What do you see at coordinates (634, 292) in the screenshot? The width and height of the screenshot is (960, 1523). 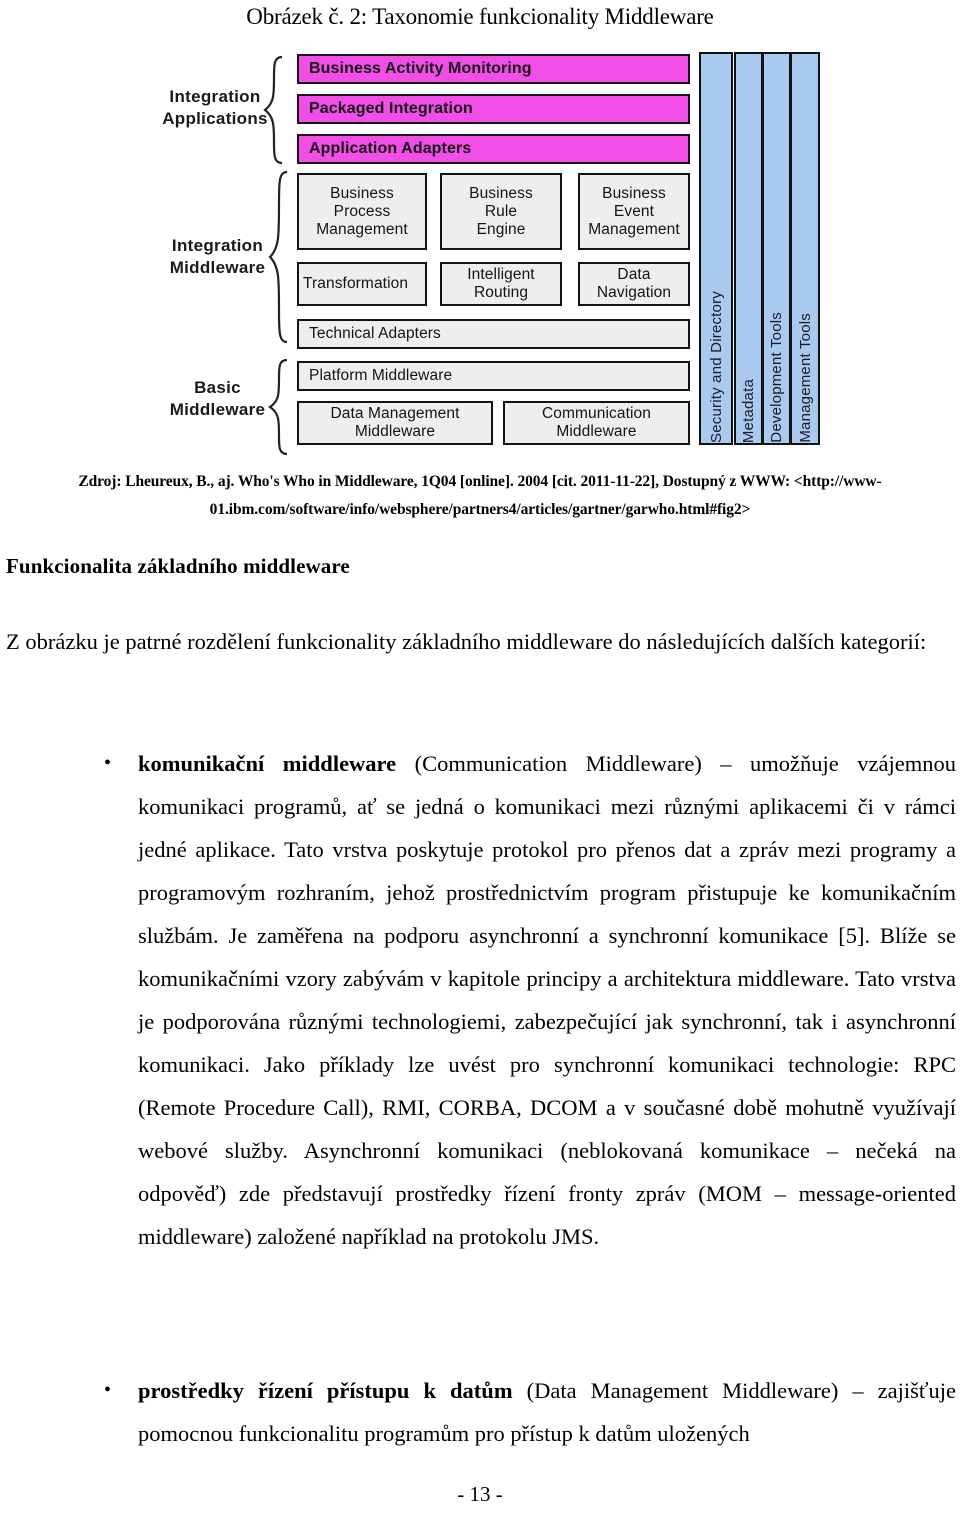 I see `box-label-line2: Navigation` at bounding box center [634, 292].